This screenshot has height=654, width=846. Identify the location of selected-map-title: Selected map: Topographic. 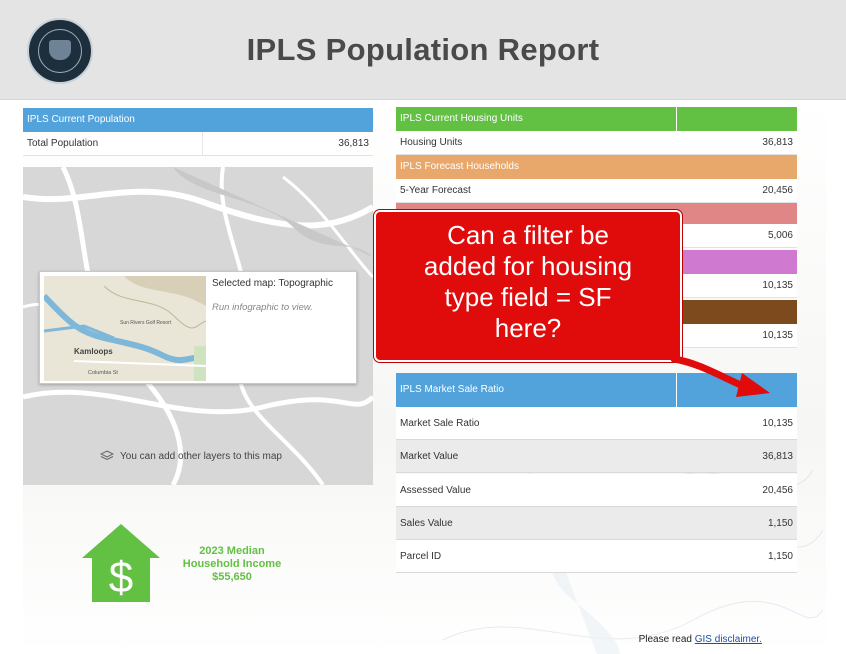
(273, 283).